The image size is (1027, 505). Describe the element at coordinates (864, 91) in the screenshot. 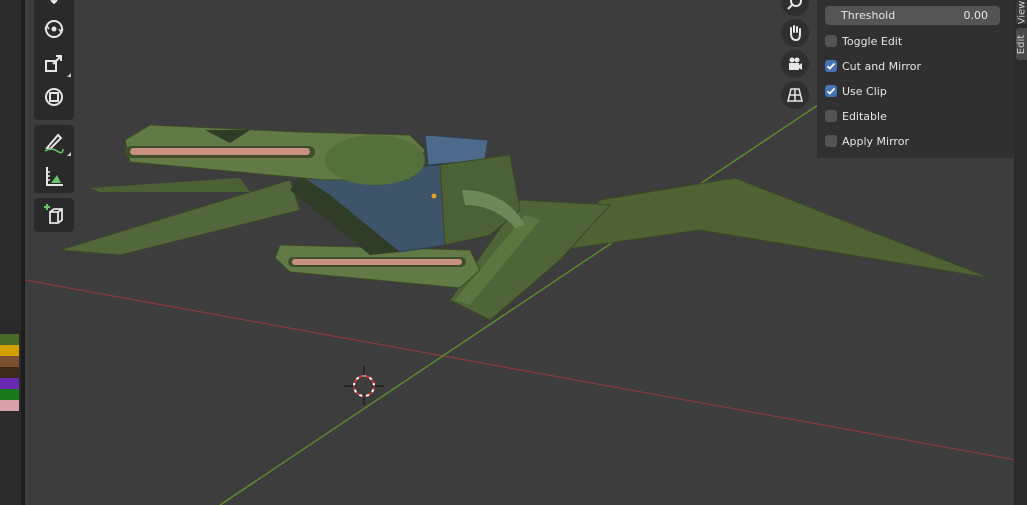

I see `checkbox-label: Use Clip` at that location.